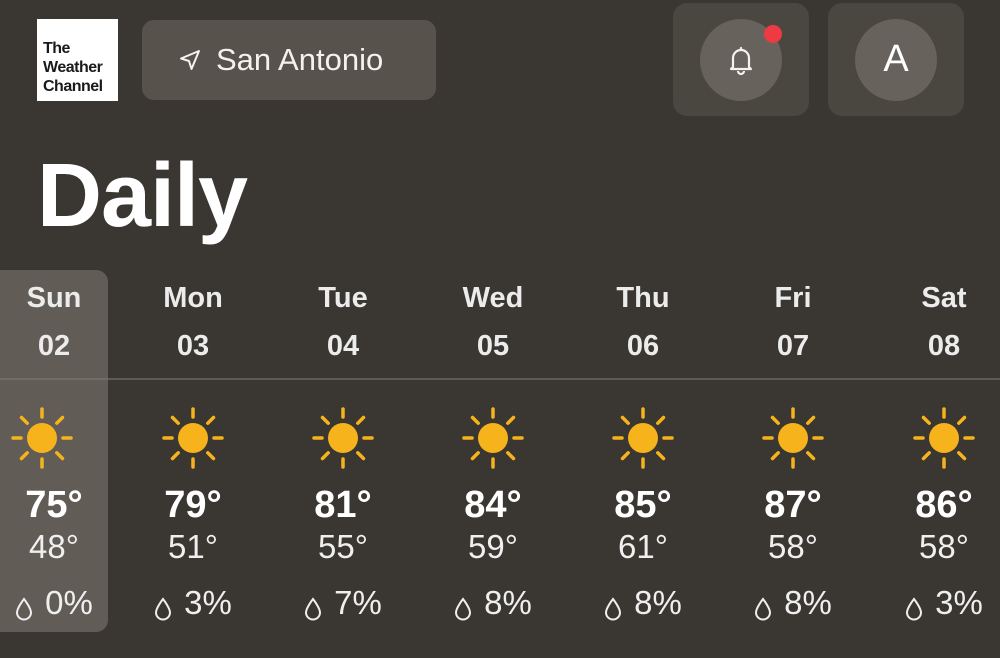  What do you see at coordinates (69, 602) in the screenshot?
I see `precip-value: 0%` at bounding box center [69, 602].